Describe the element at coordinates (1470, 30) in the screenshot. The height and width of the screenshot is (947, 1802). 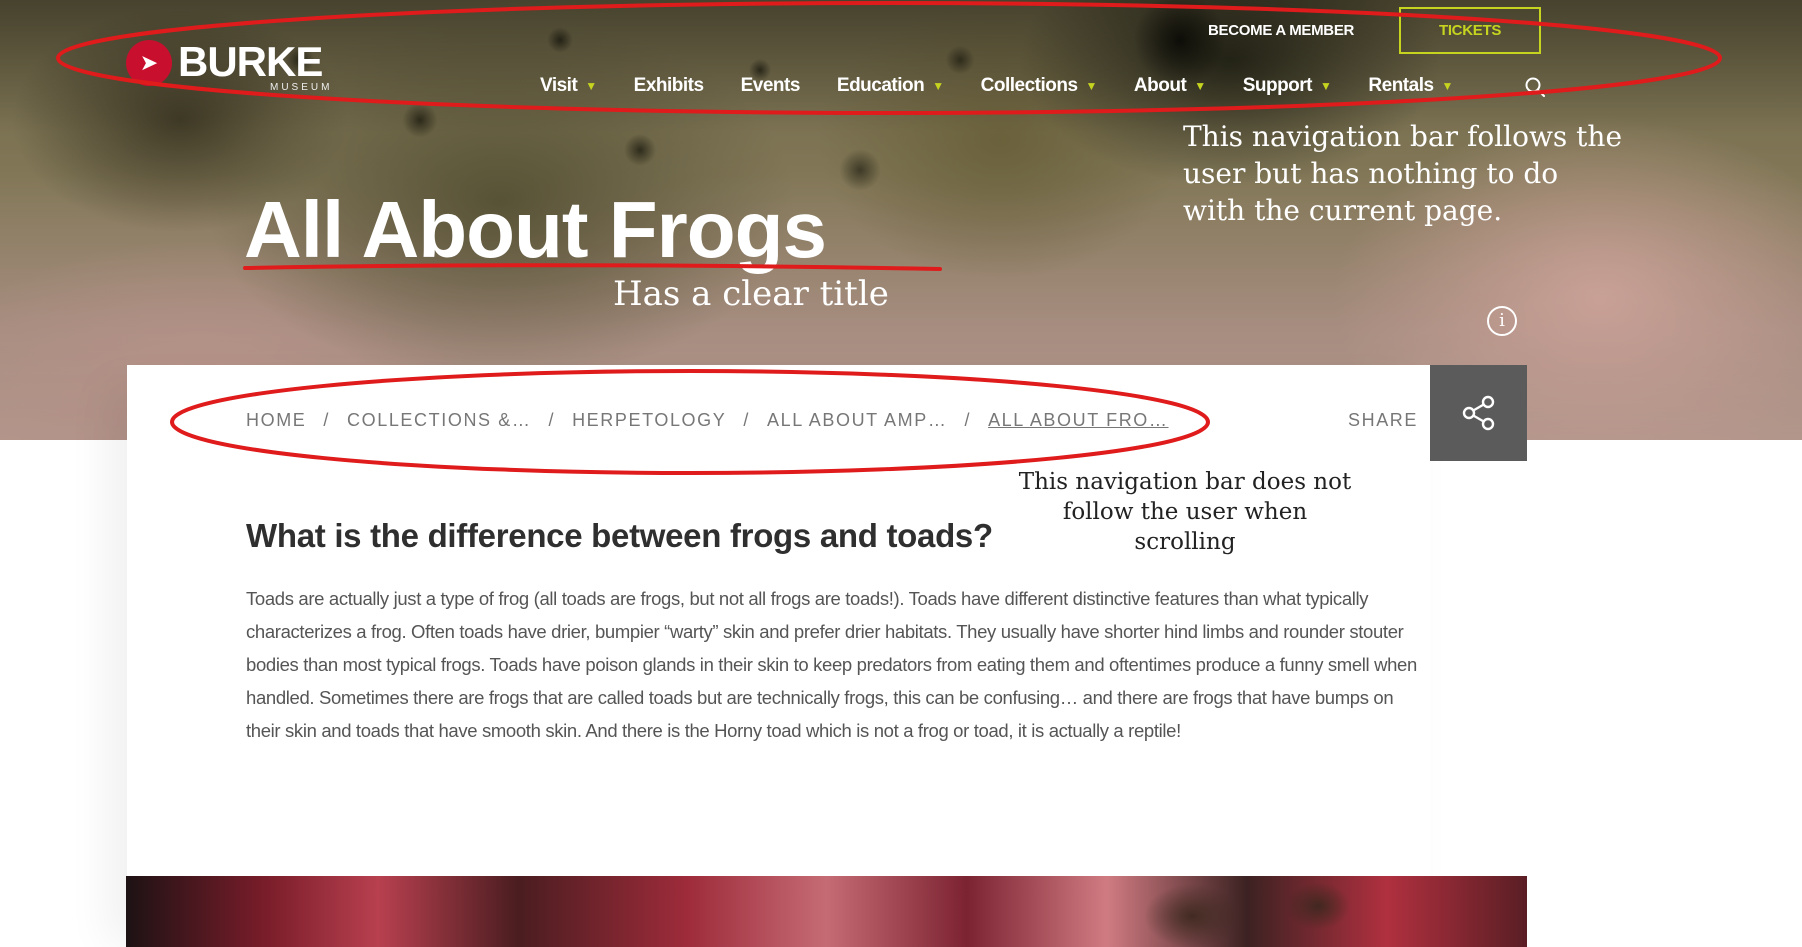
I see `tickets-button: TICKETS` at that location.